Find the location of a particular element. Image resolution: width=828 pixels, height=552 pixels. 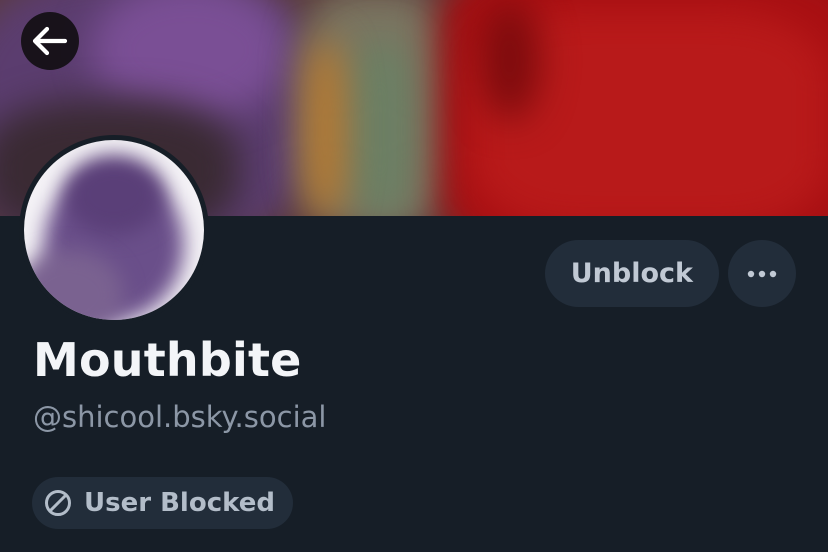

display-name: Mouthbite is located at coordinates (167, 360).